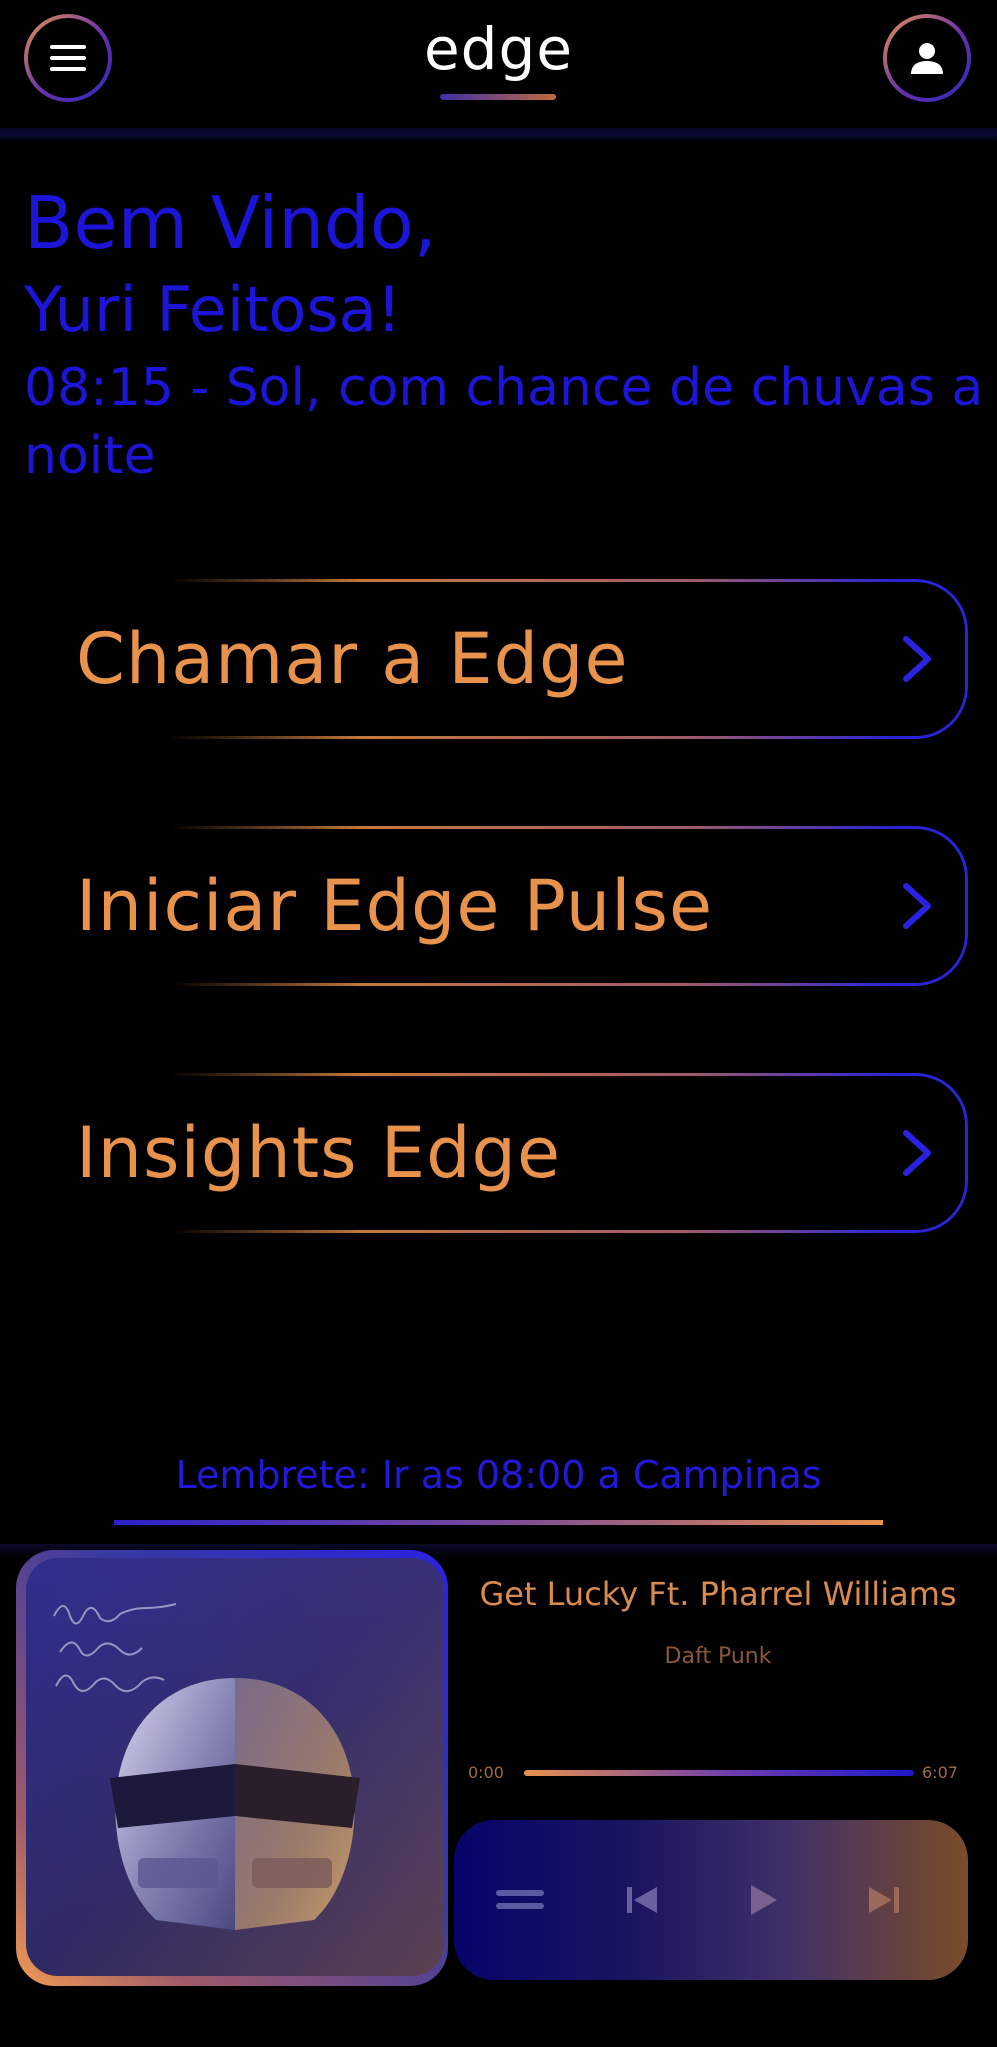  Describe the element at coordinates (718, 1594) in the screenshot. I see `track-title: Get Lucky Ft. Pharrel Williams` at that location.